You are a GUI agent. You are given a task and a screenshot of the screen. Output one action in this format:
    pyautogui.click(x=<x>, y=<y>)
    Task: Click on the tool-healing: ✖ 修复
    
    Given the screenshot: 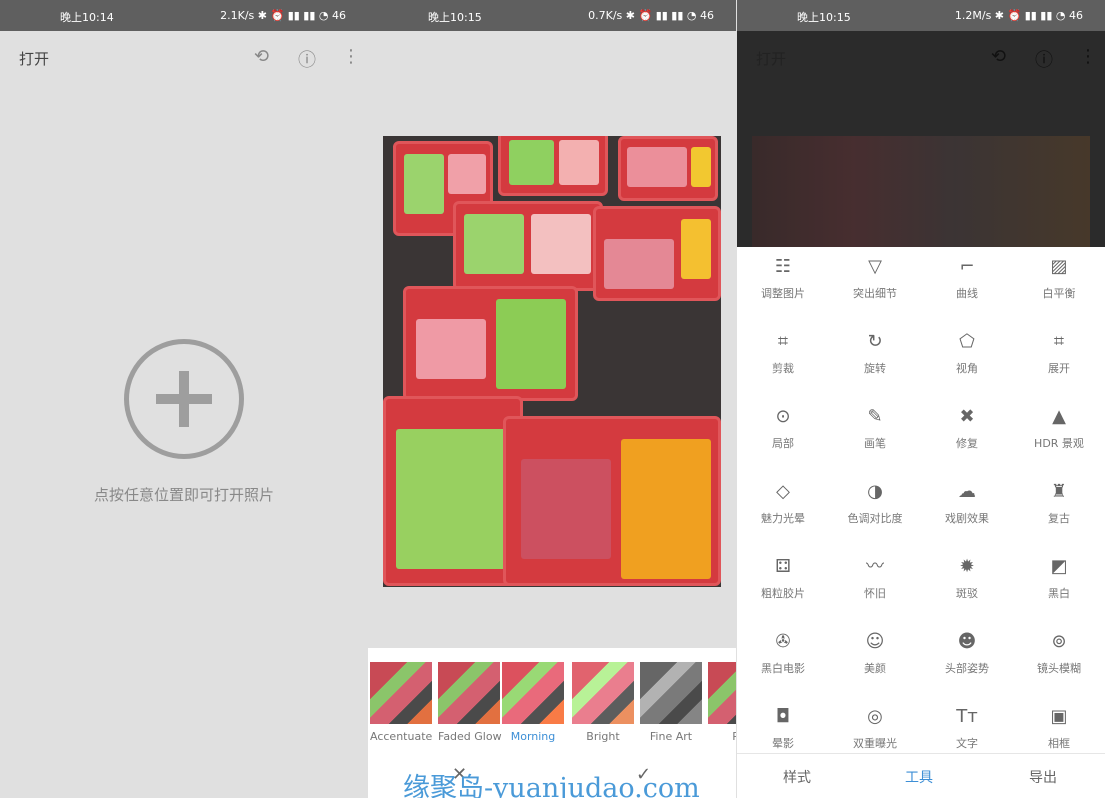 What is the action you would take?
    pyautogui.click(x=967, y=428)
    